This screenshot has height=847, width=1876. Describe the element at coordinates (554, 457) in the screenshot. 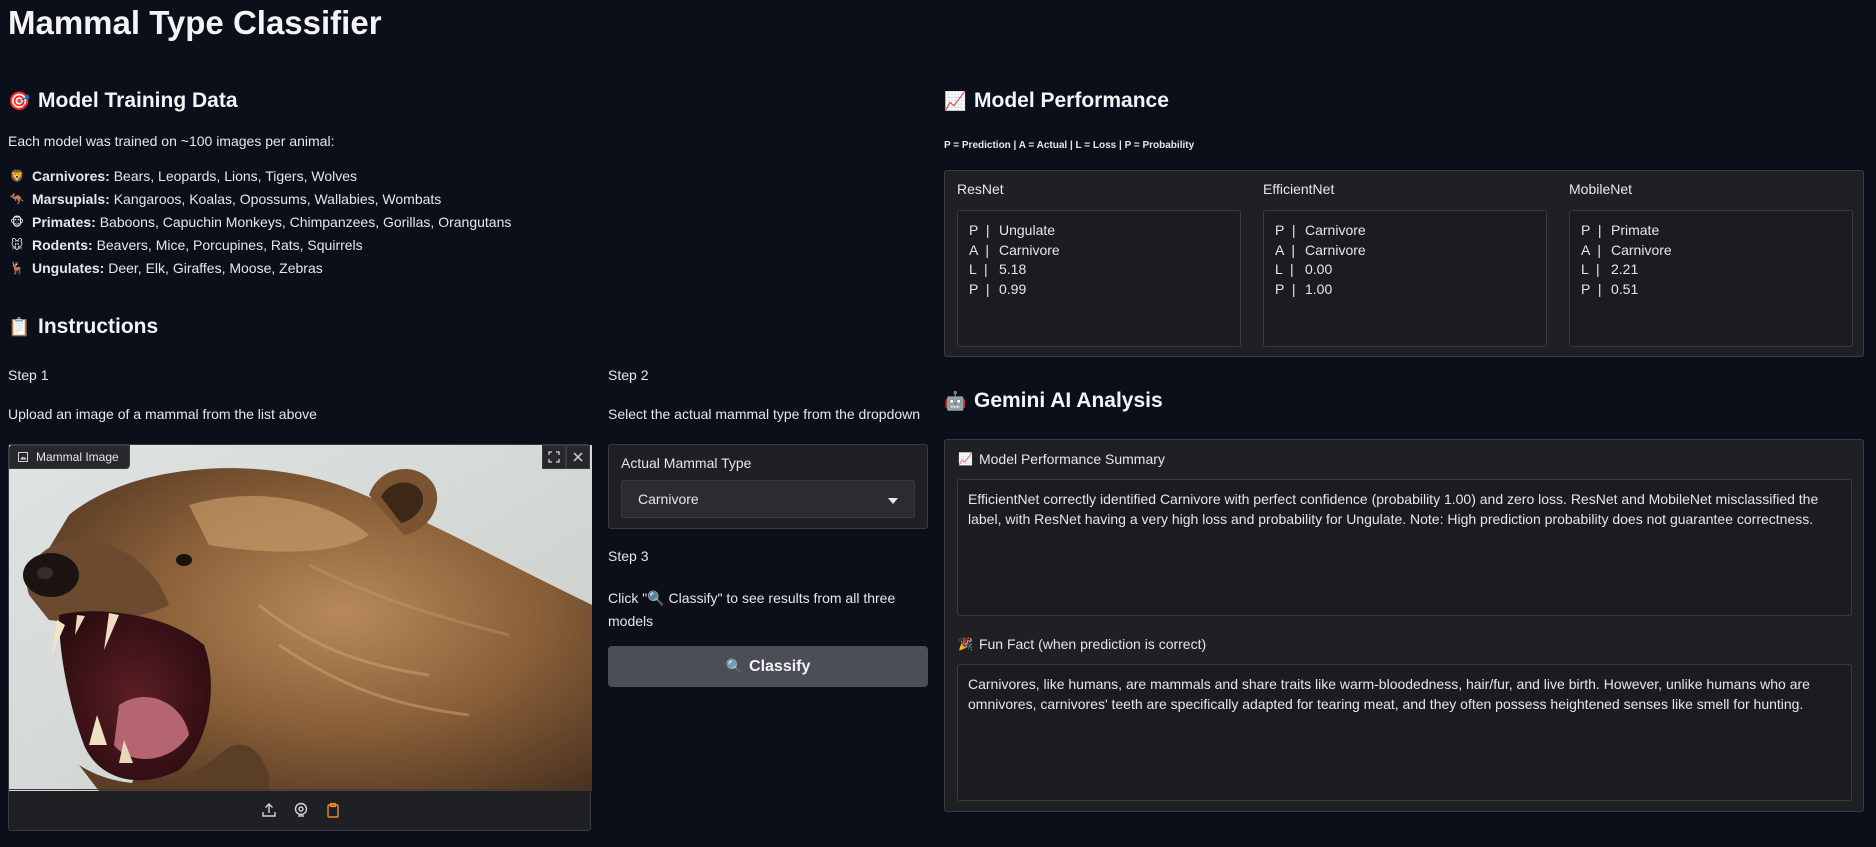

I see `fullscreen-icon` at that location.